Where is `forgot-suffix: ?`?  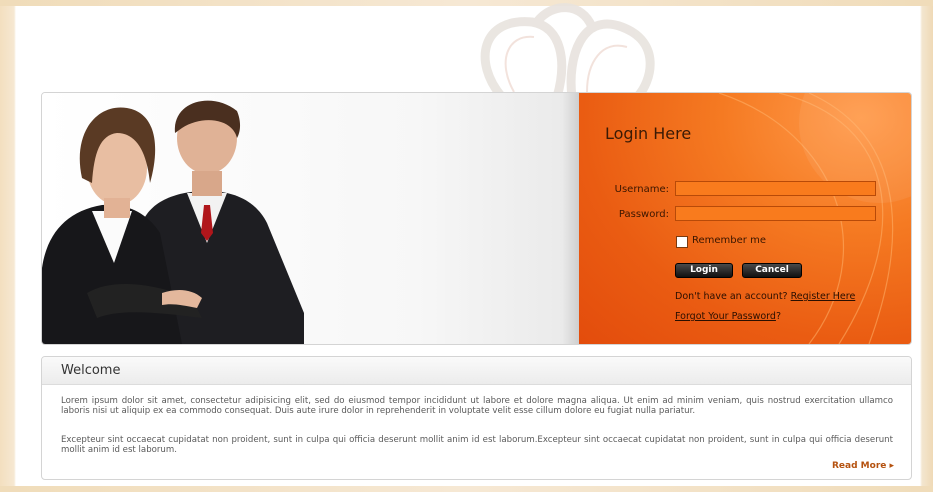
forgot-suffix: ? is located at coordinates (778, 316).